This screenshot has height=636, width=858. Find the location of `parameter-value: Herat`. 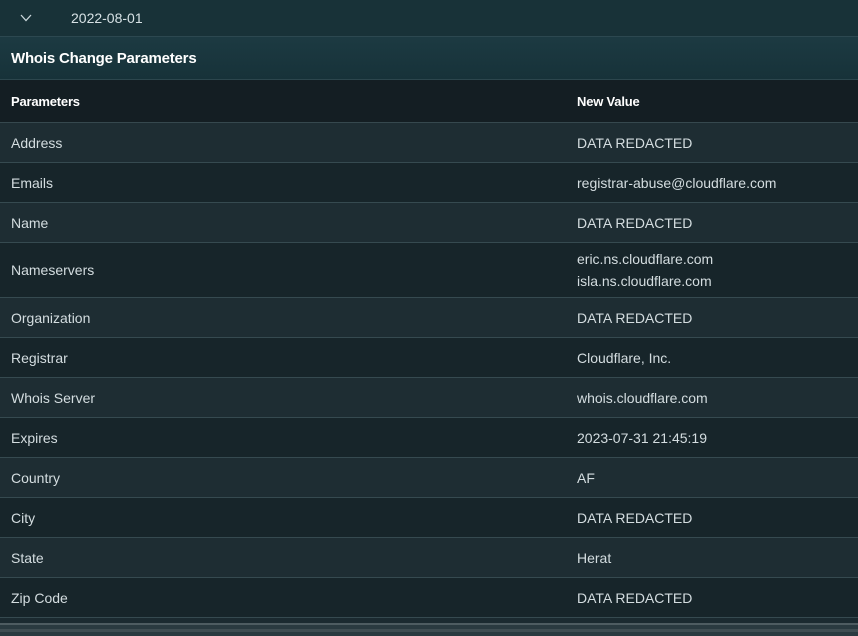

parameter-value: Herat is located at coordinates (717, 558).